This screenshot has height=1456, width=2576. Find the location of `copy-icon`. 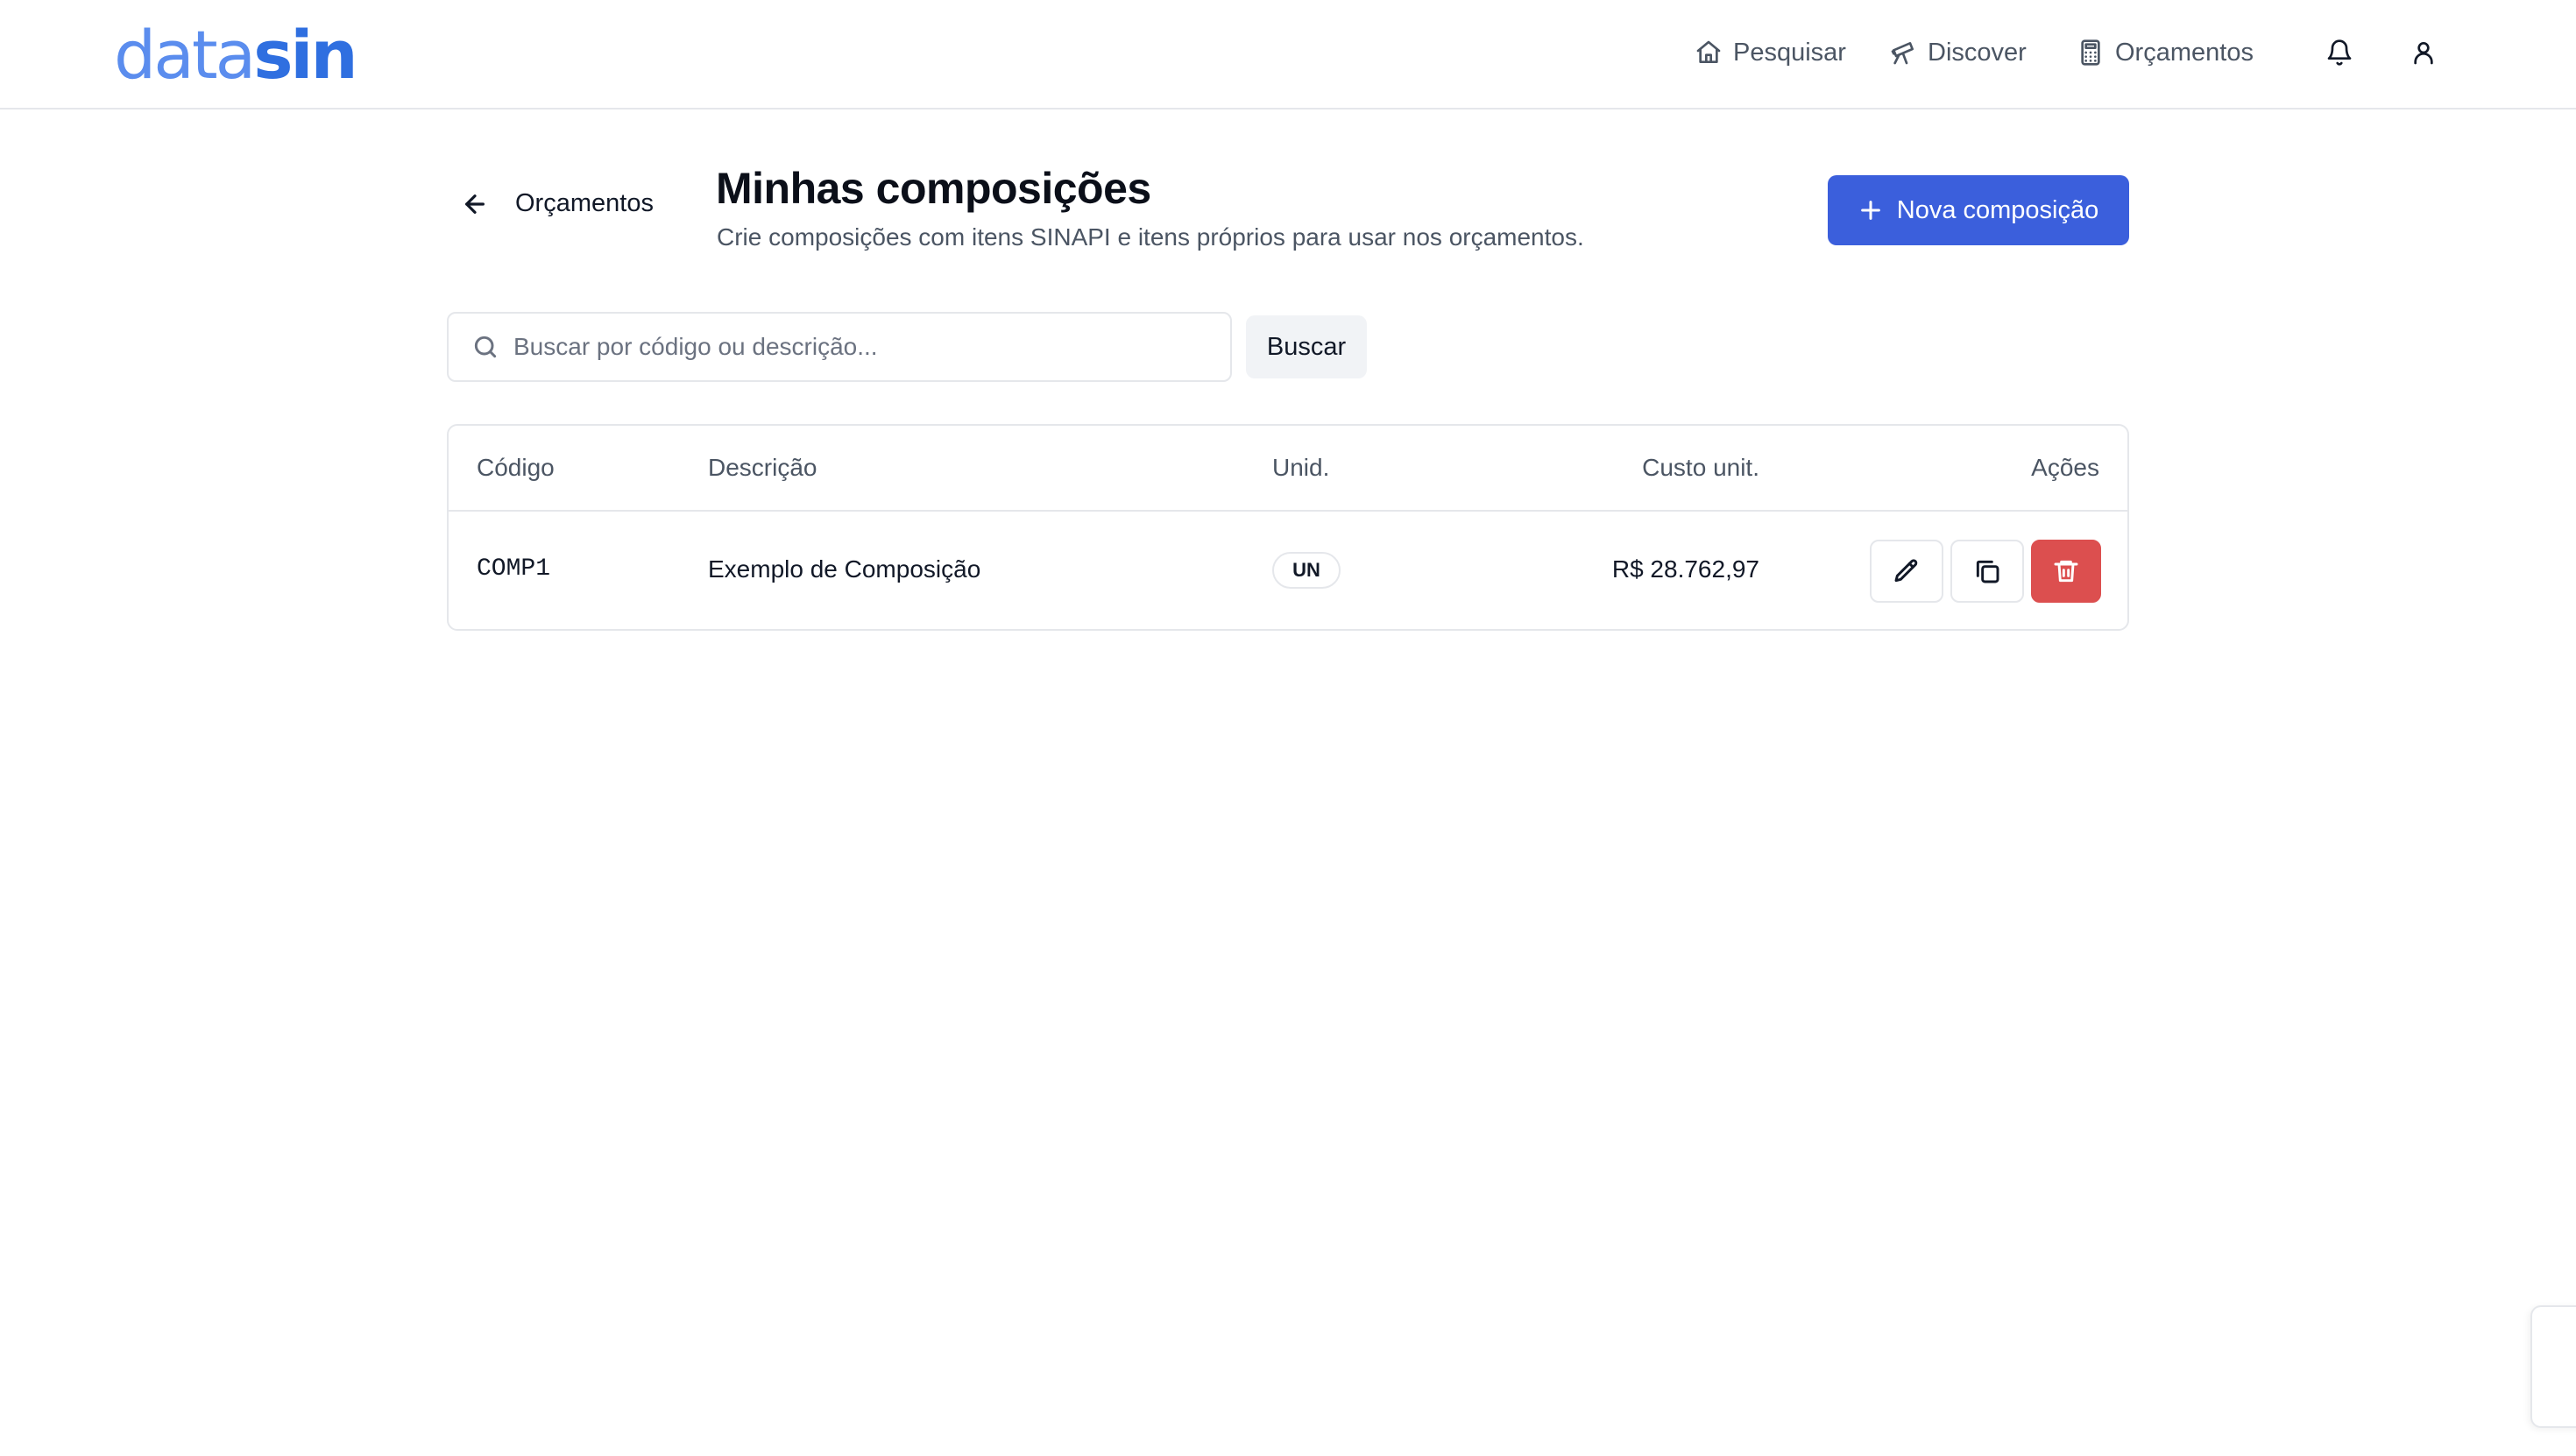

copy-icon is located at coordinates (1987, 571).